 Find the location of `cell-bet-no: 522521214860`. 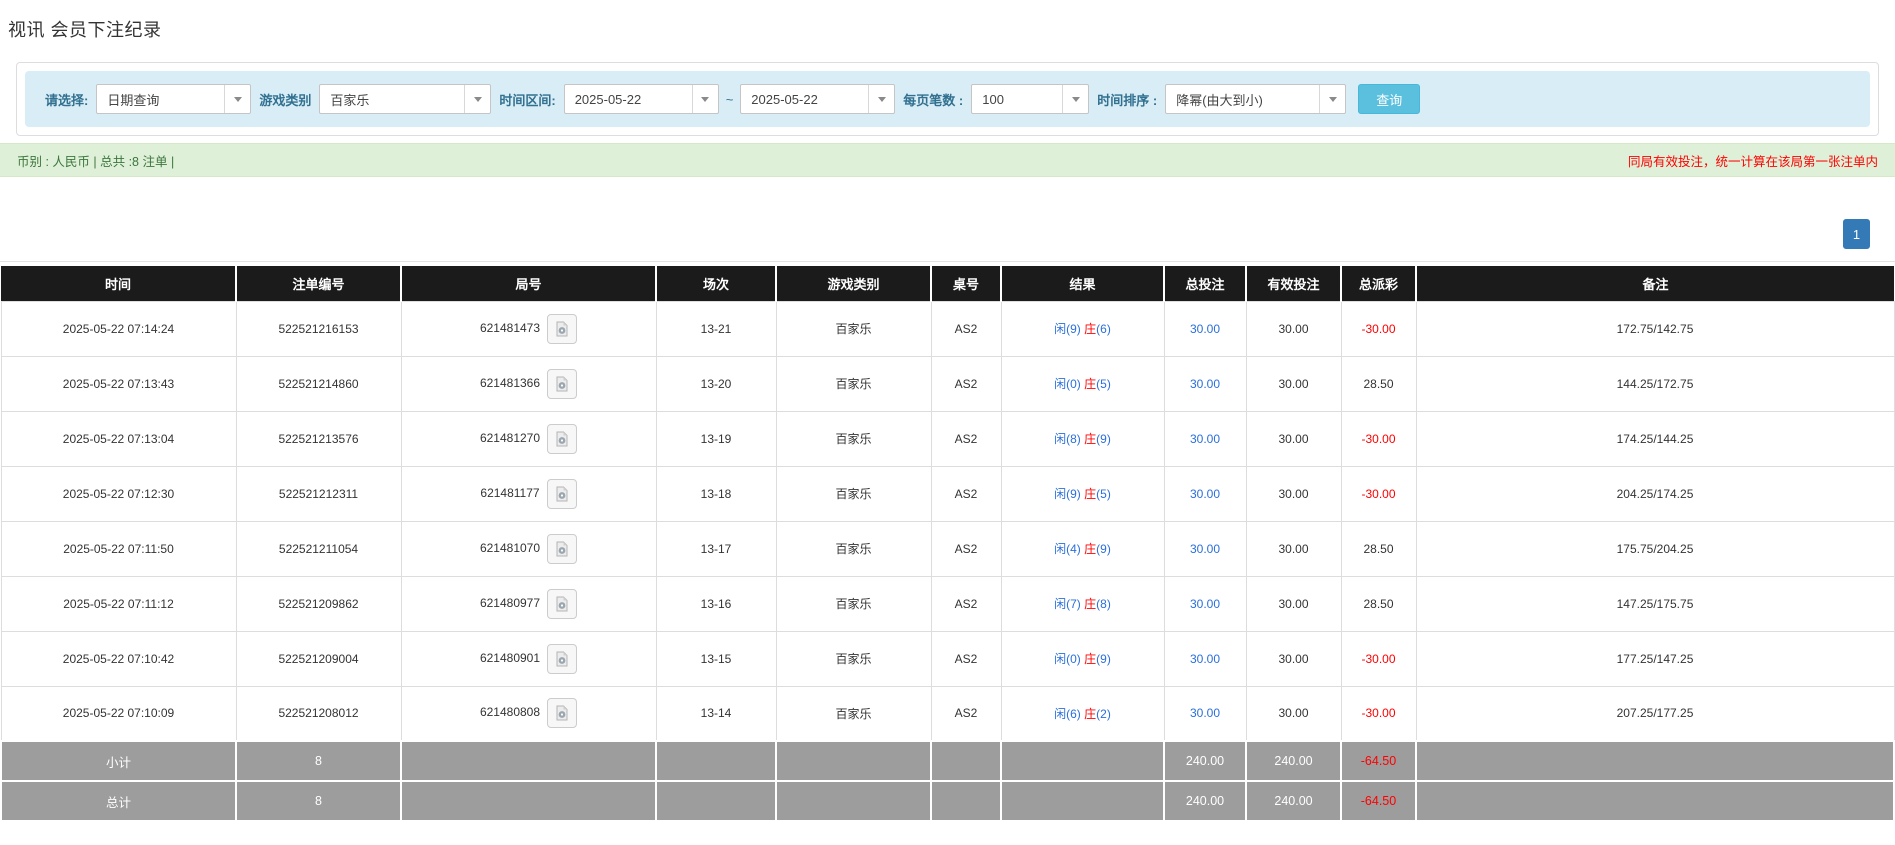

cell-bet-no: 522521214860 is located at coordinates (318, 383).